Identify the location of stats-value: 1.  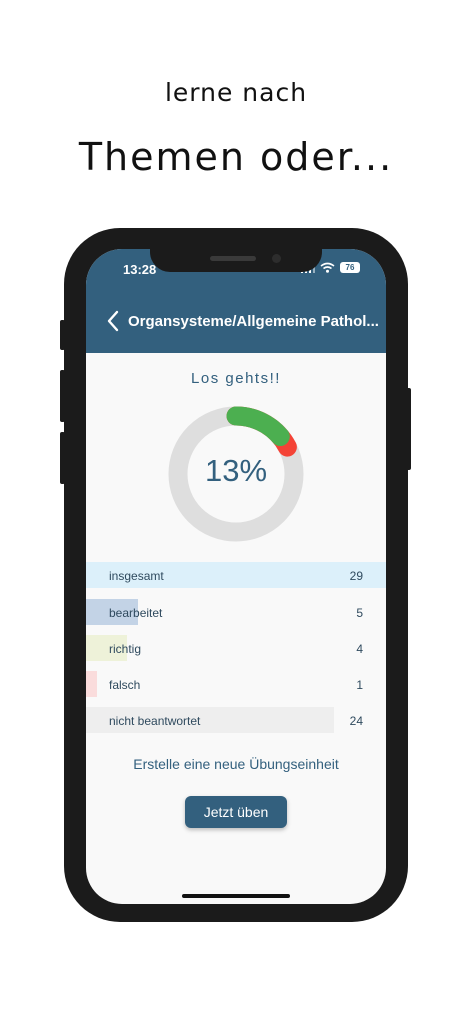
(359, 685).